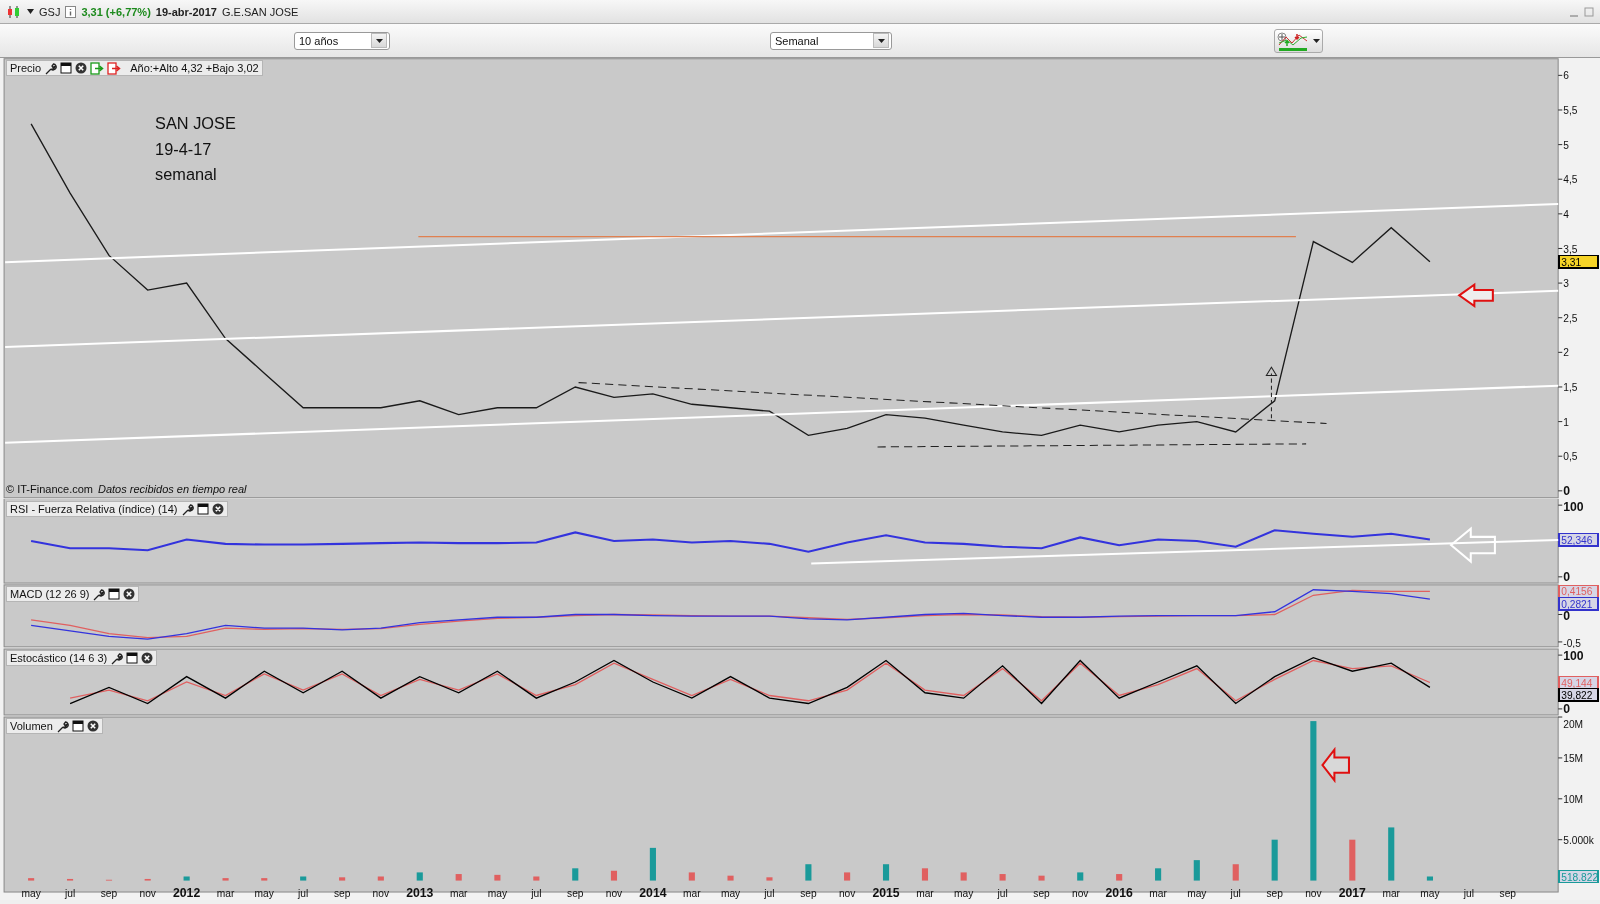  What do you see at coordinates (30, 11) in the screenshot?
I see `caret-icon` at bounding box center [30, 11].